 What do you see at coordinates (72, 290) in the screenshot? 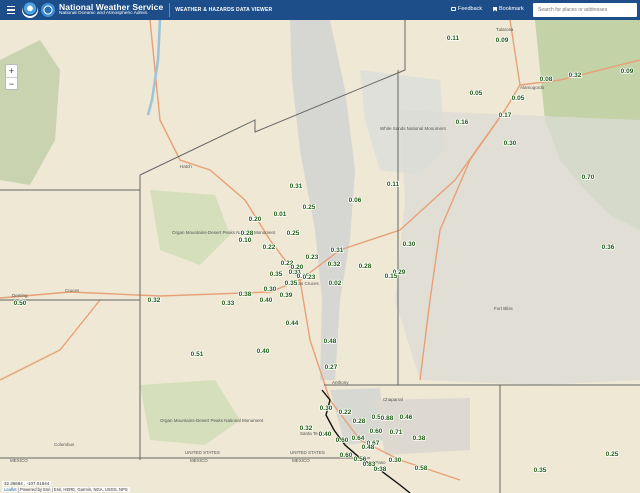
I see `place-label: Cruces` at bounding box center [72, 290].